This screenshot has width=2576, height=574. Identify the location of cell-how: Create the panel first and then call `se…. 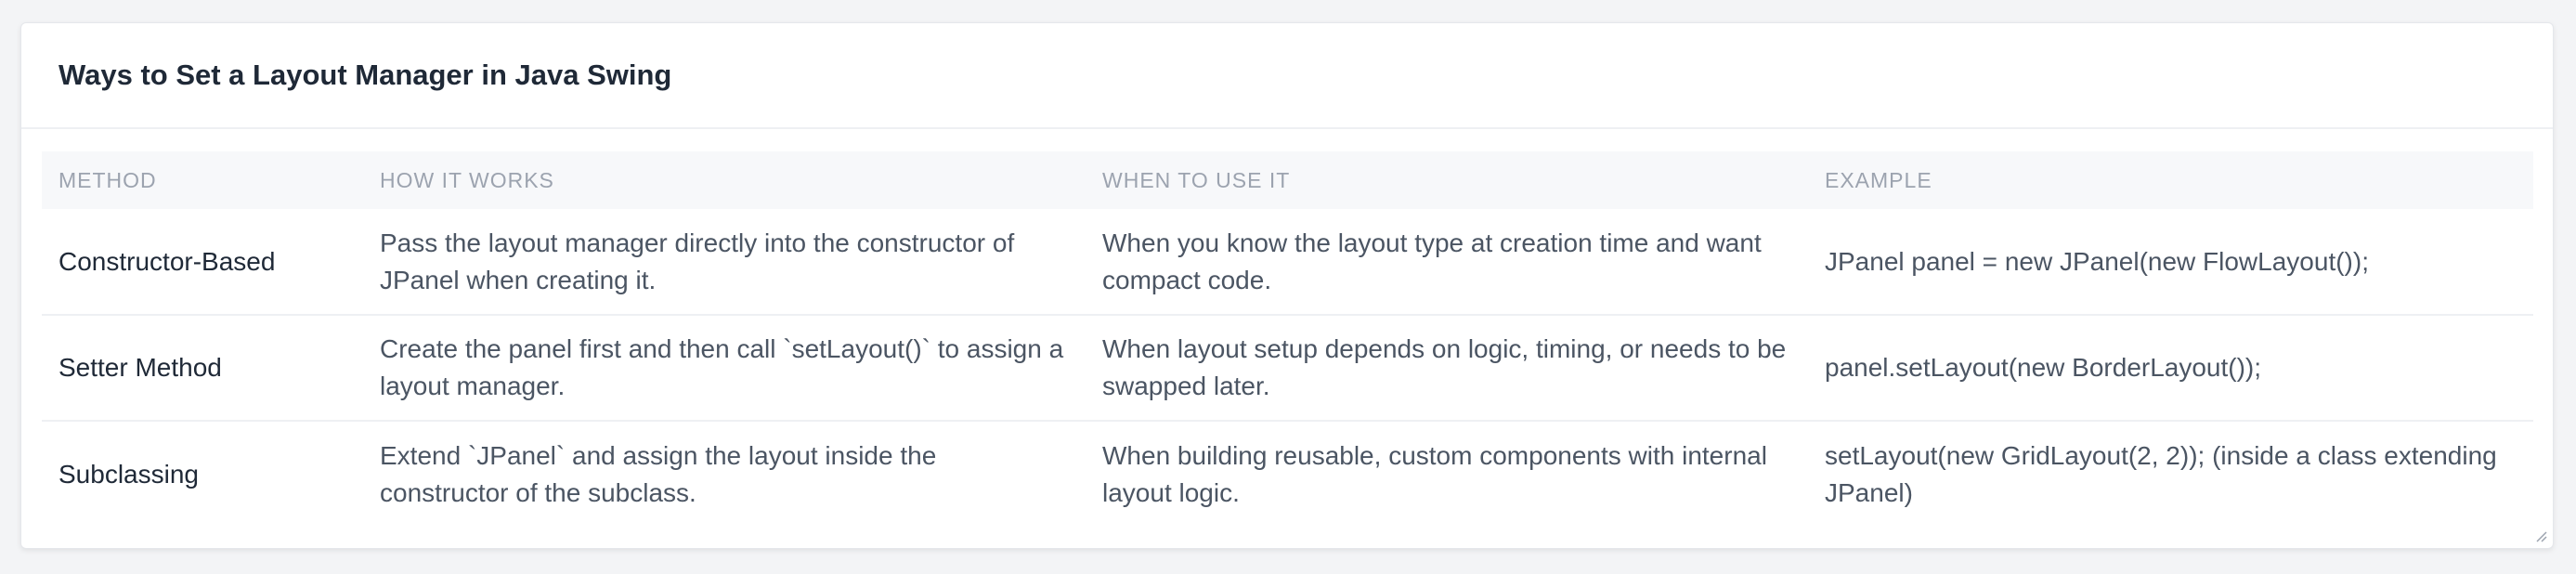
(722, 367).